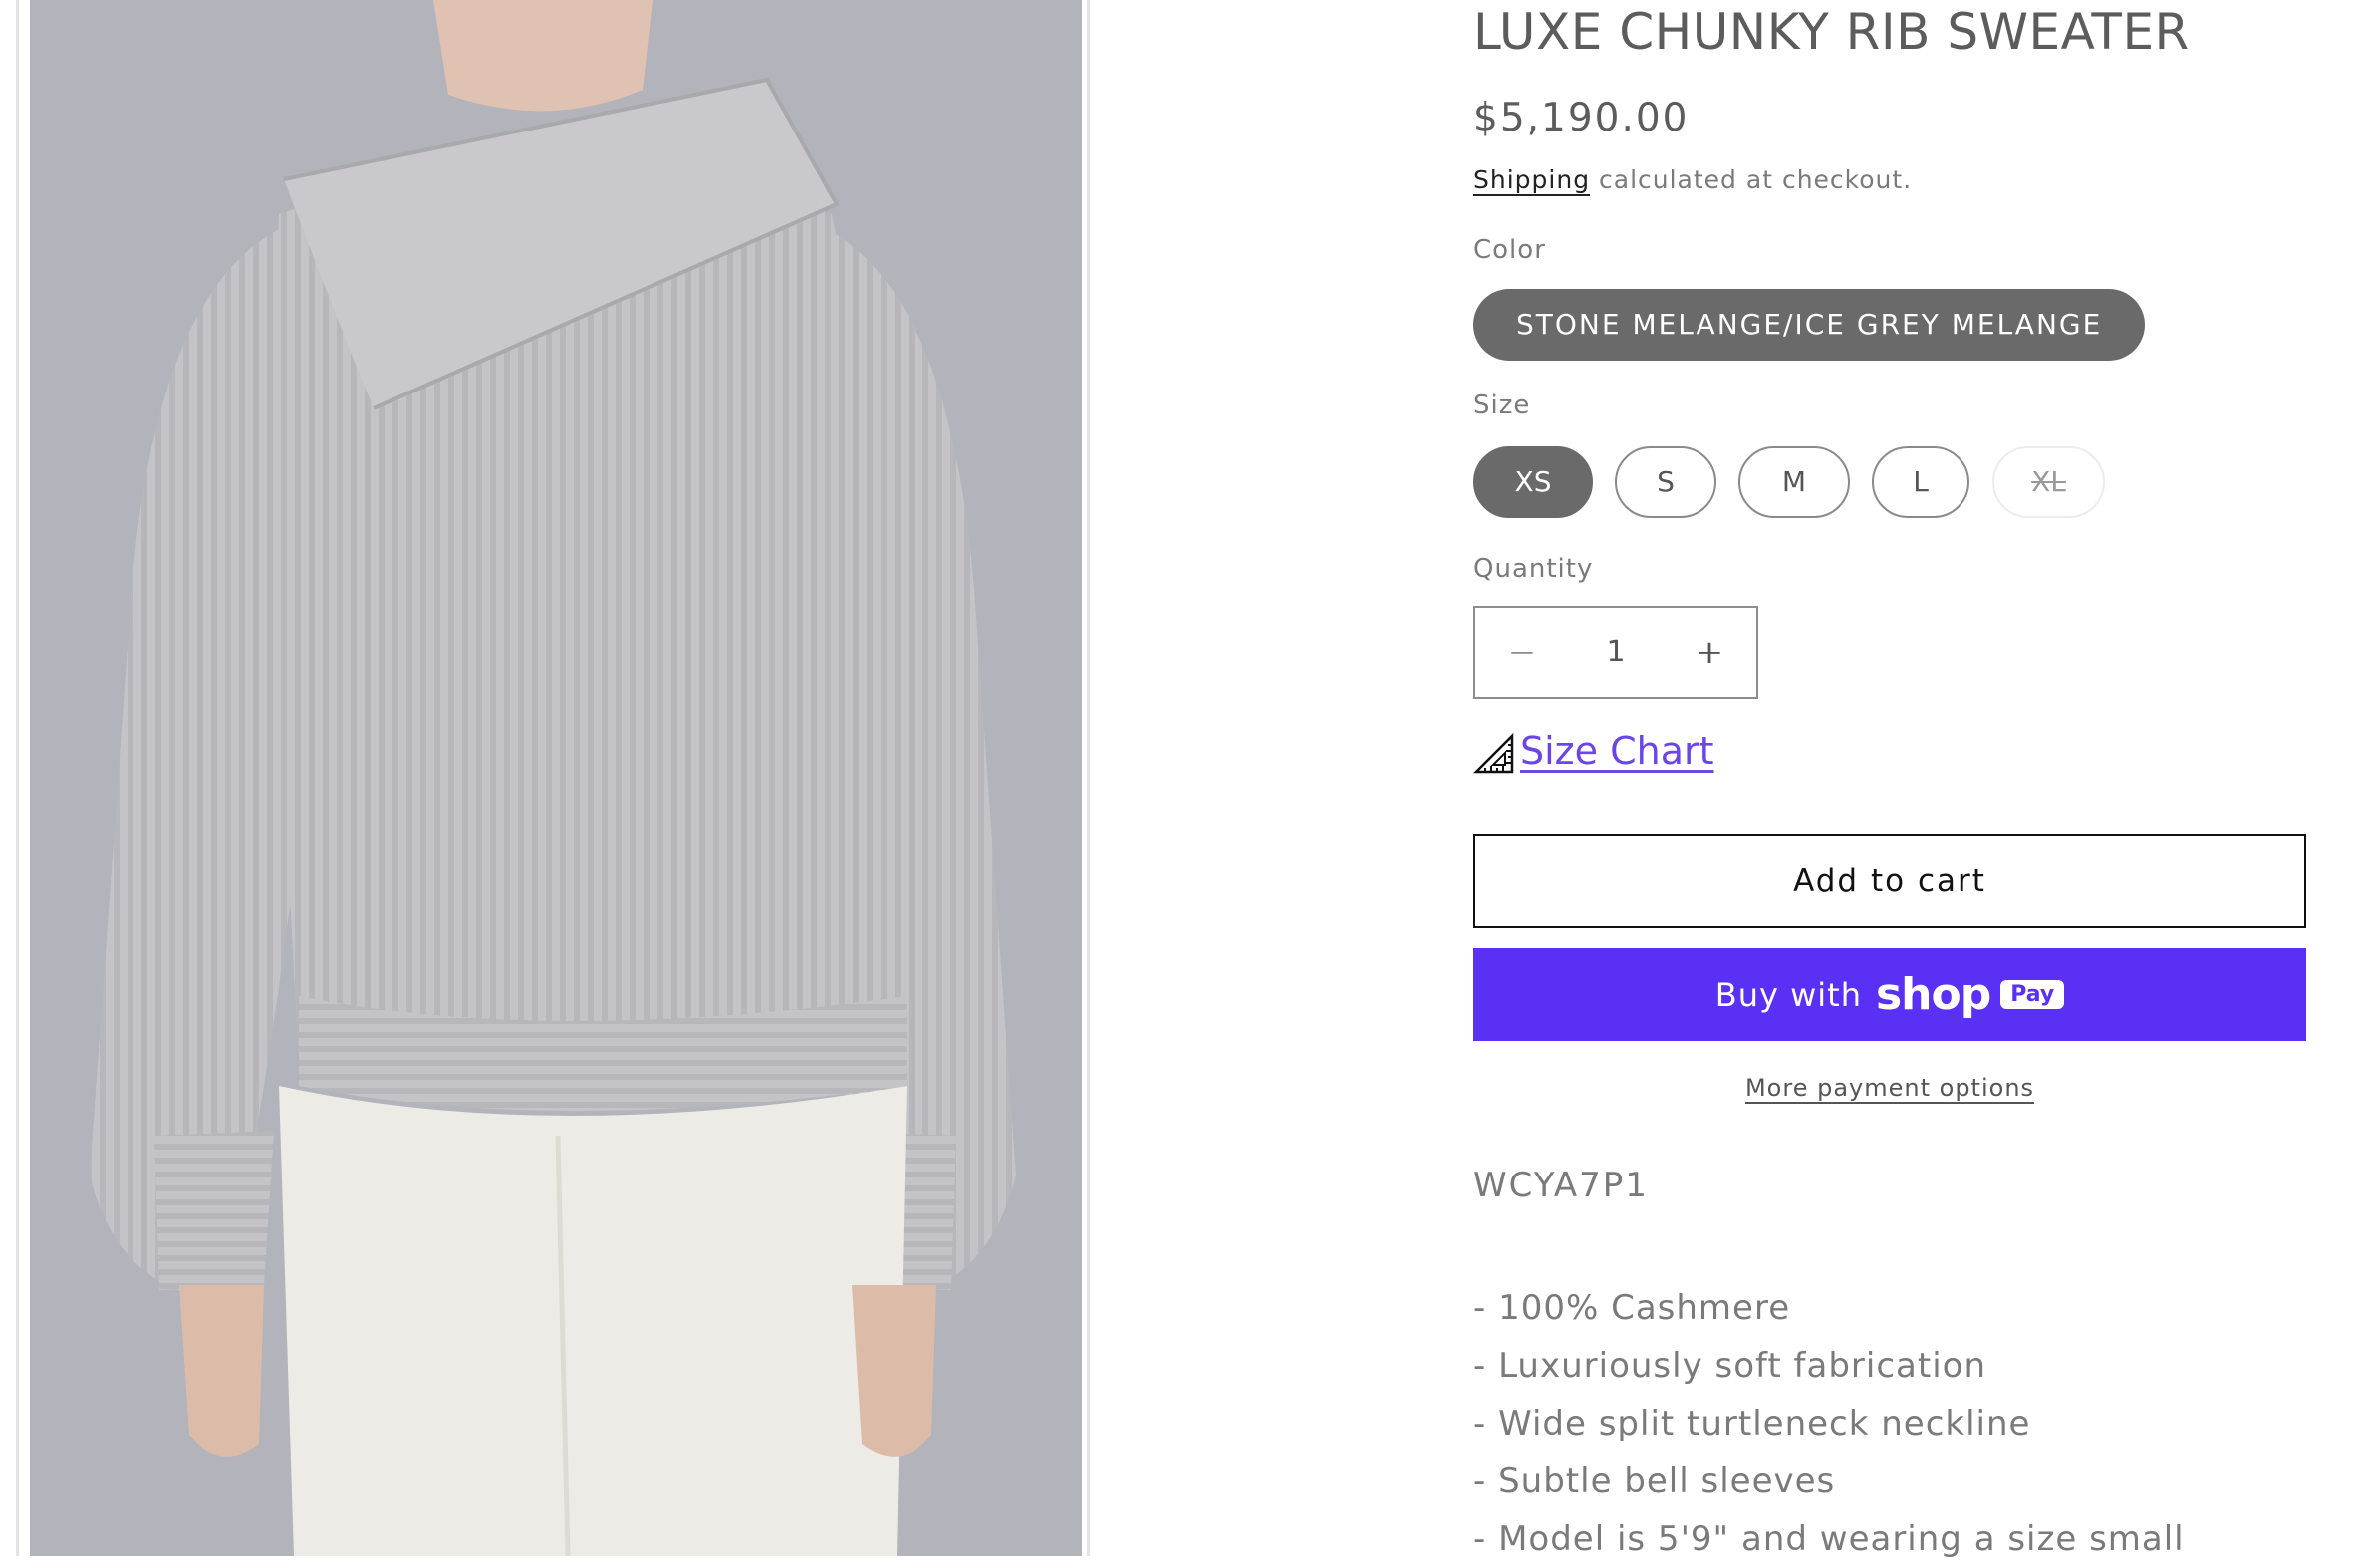 This screenshot has height=1568, width=2353. I want to click on list-item: - Subtle bell sleeves, so click(1654, 1481).